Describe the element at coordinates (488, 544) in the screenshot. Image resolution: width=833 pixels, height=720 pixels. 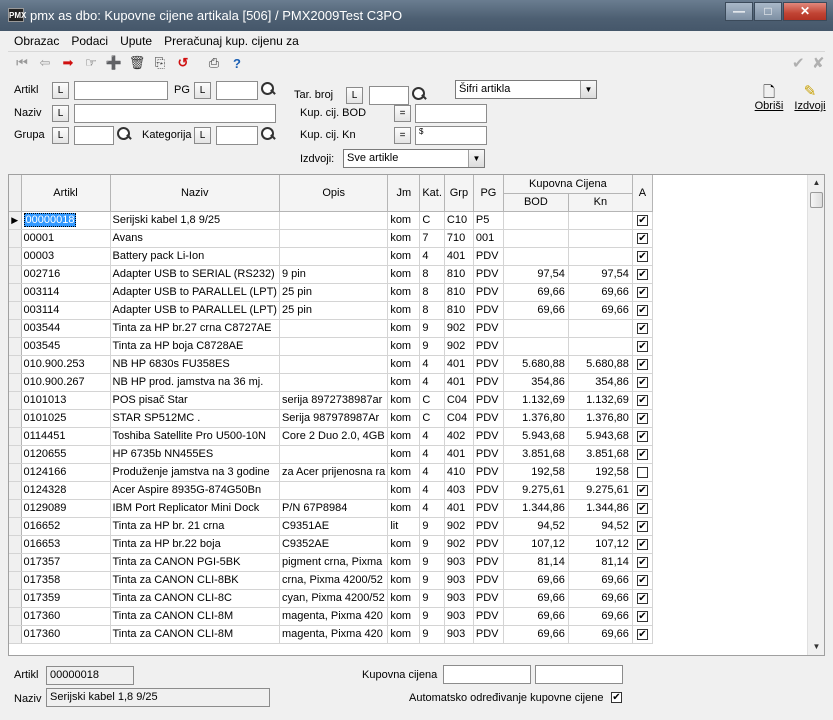
I see `cell-pg: PDV` at that location.